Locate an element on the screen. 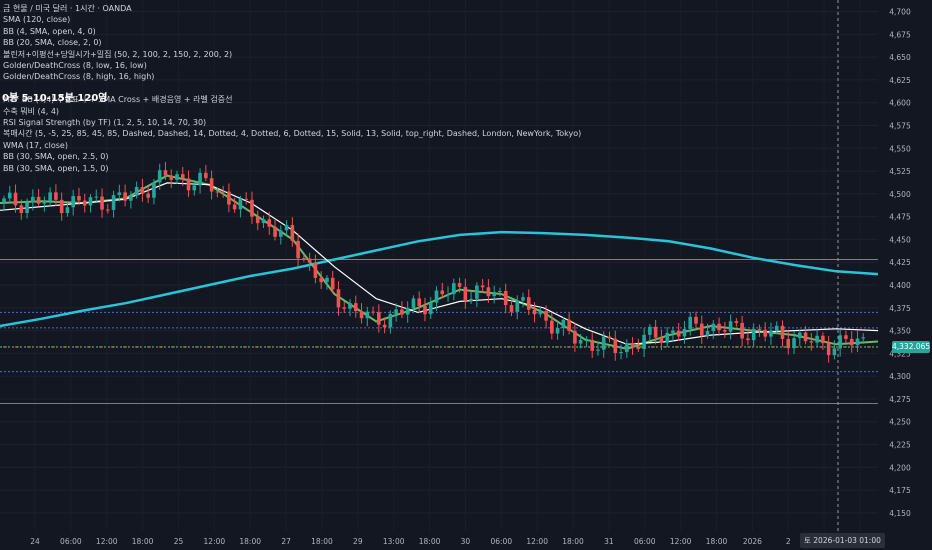  y-tick-label: 4,300 is located at coordinates (900, 376).